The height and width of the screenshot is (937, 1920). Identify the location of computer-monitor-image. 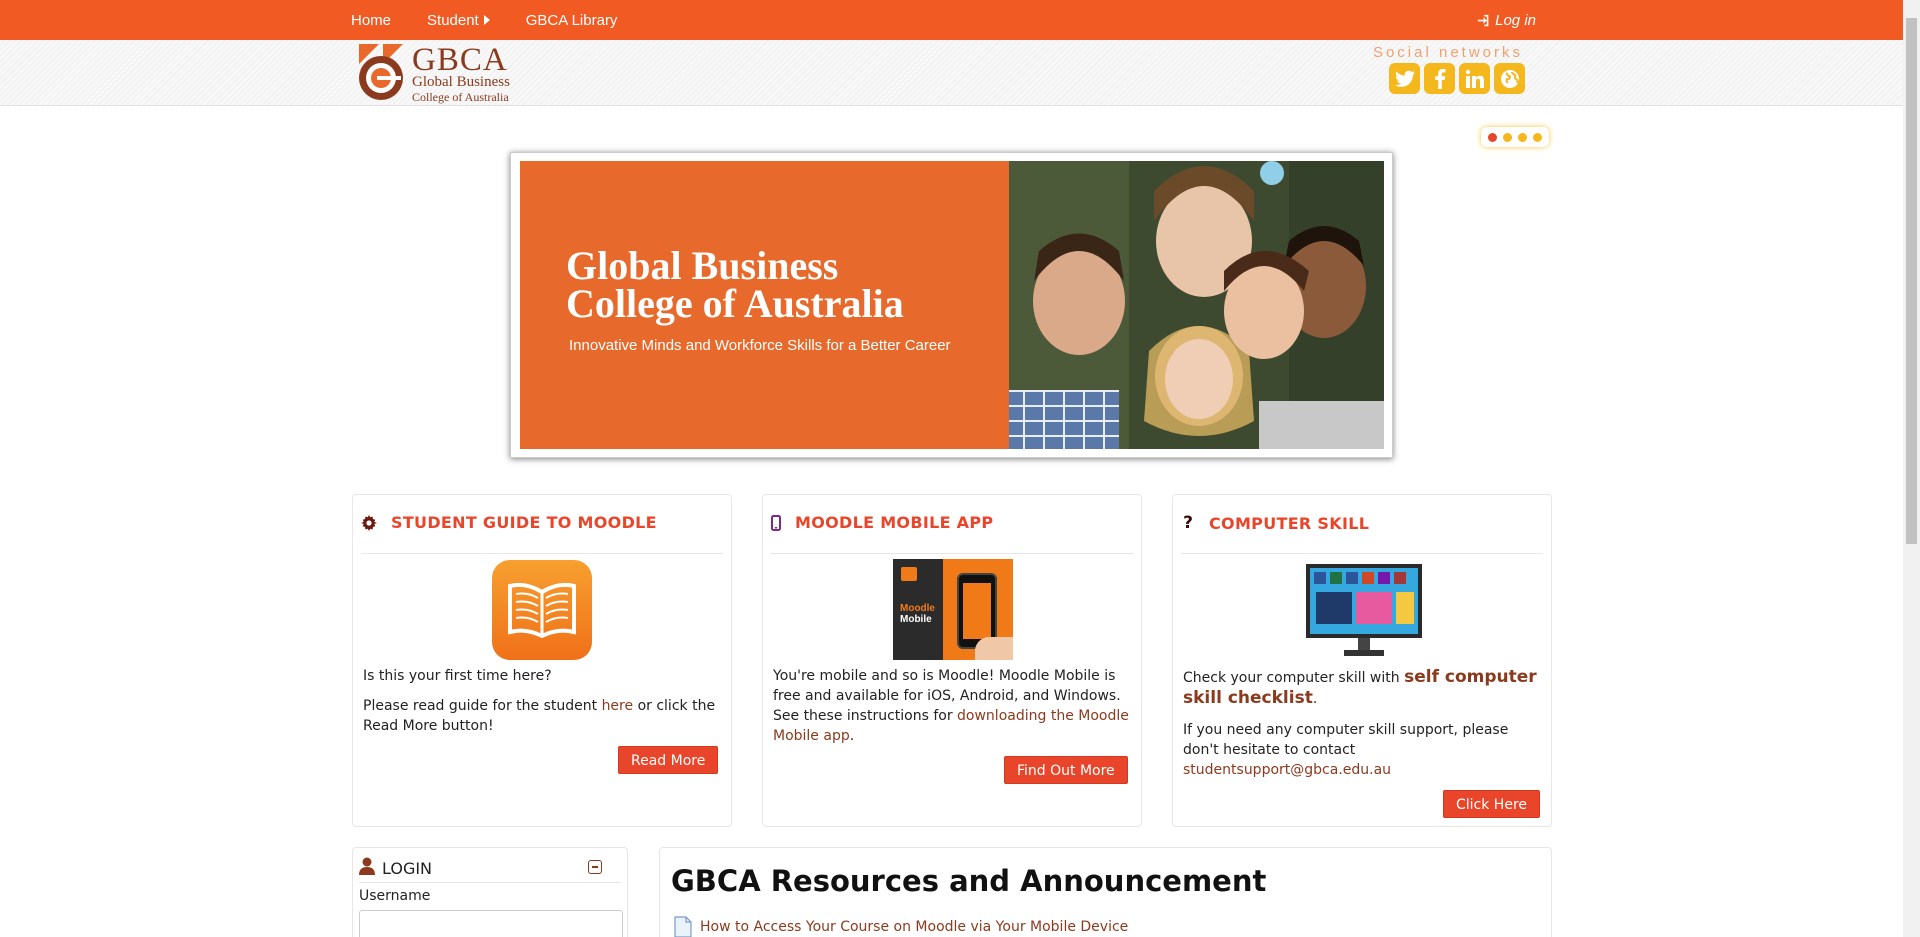
(1364, 610).